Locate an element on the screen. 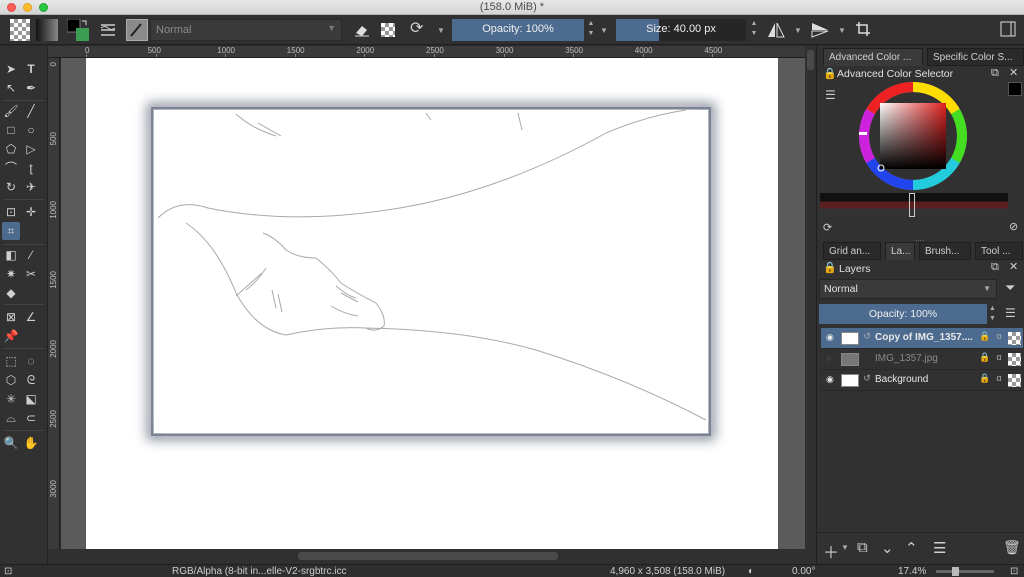 The image size is (1024, 577). zoom-slider is located at coordinates (965, 571).